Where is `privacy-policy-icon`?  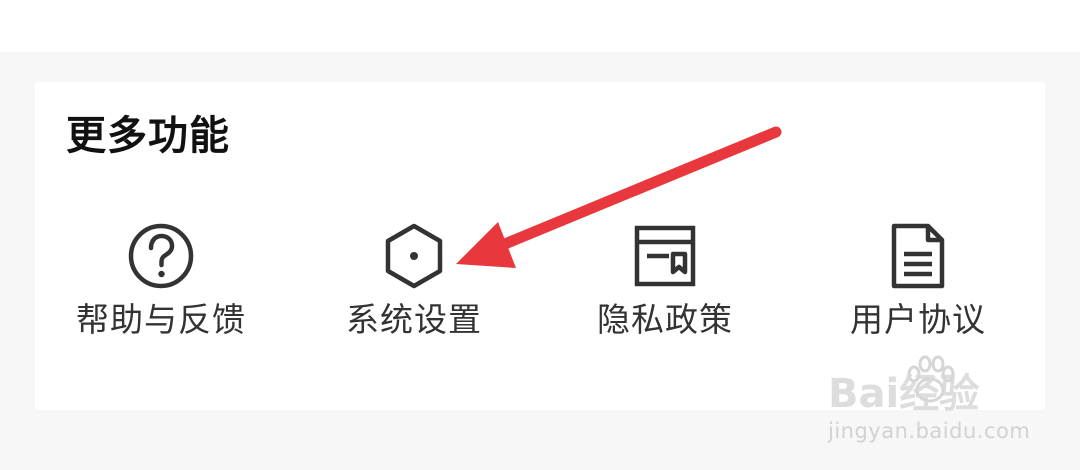
privacy-policy-icon is located at coordinates (665, 256).